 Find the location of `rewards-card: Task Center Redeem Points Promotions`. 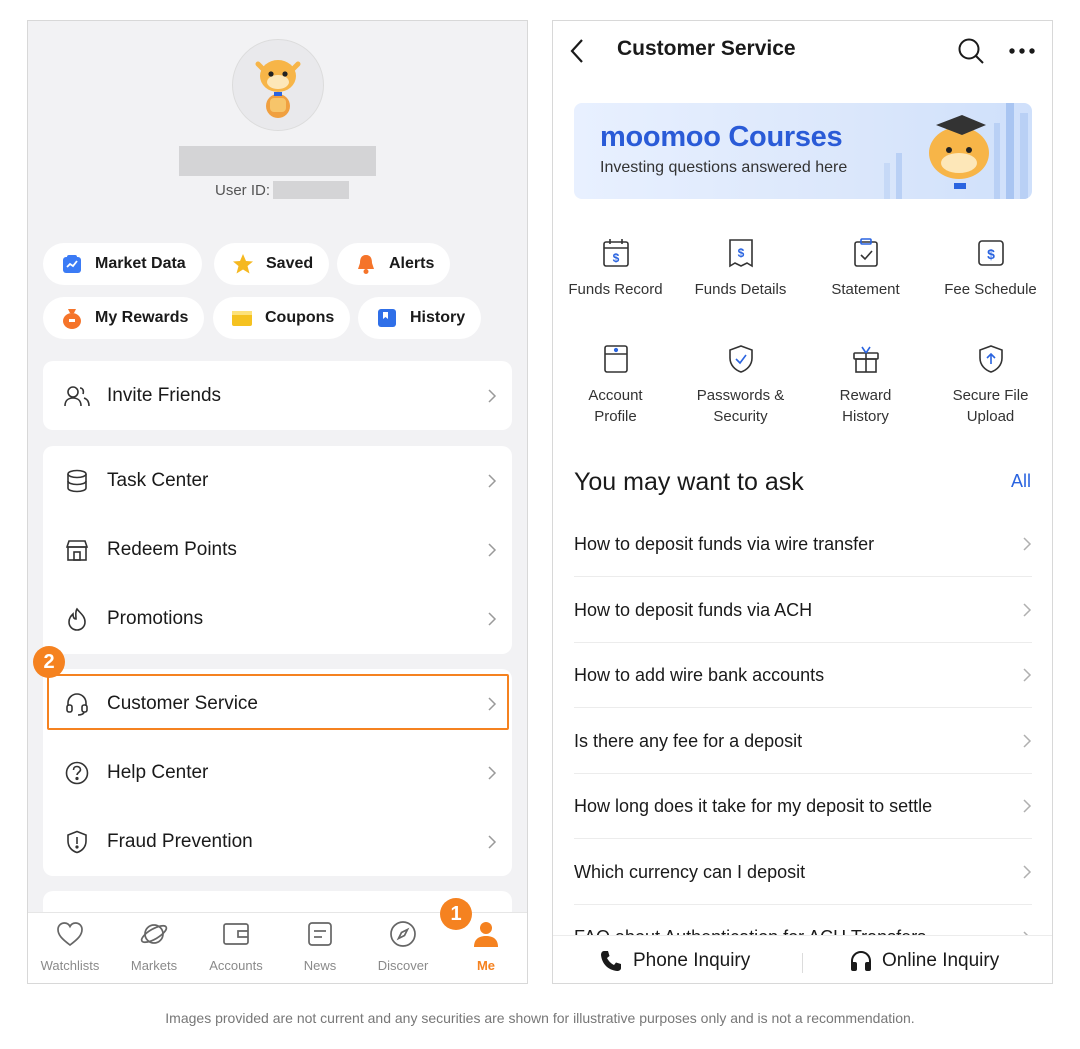

rewards-card: Task Center Redeem Points Promotions is located at coordinates (277, 550).